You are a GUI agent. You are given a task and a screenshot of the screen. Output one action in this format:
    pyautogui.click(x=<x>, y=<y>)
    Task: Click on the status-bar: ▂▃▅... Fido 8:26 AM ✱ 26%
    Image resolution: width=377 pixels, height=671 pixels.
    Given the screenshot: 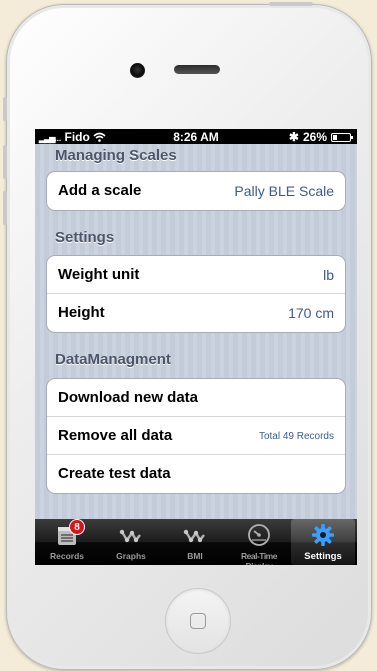 What is the action you would take?
    pyautogui.click(x=196, y=136)
    